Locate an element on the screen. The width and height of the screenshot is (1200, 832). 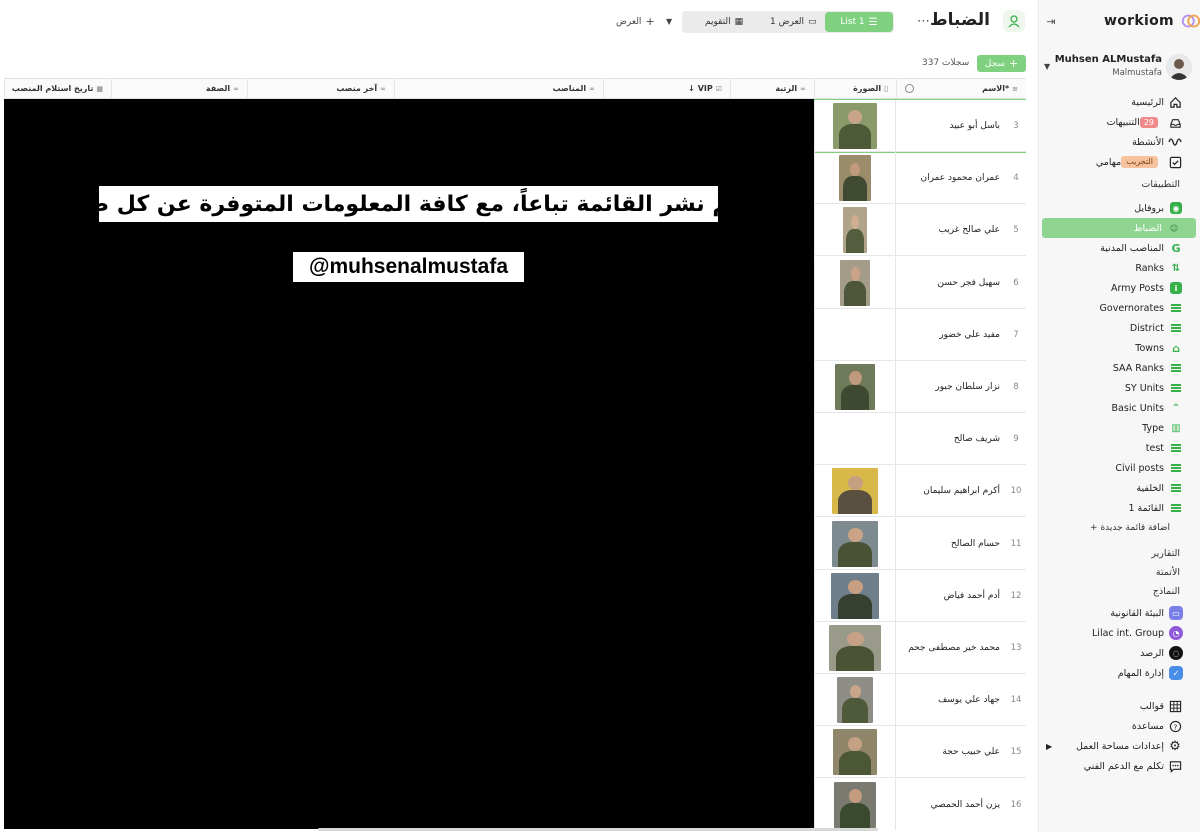
column-header-rank: الرتبة ∞ is located at coordinates (772, 89).